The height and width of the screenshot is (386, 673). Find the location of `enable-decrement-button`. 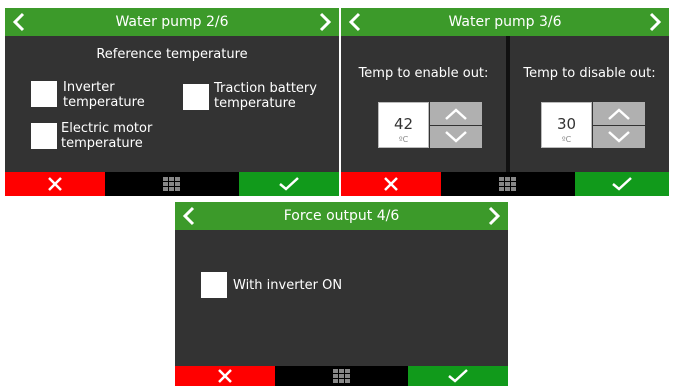

enable-decrement-button is located at coordinates (456, 137).